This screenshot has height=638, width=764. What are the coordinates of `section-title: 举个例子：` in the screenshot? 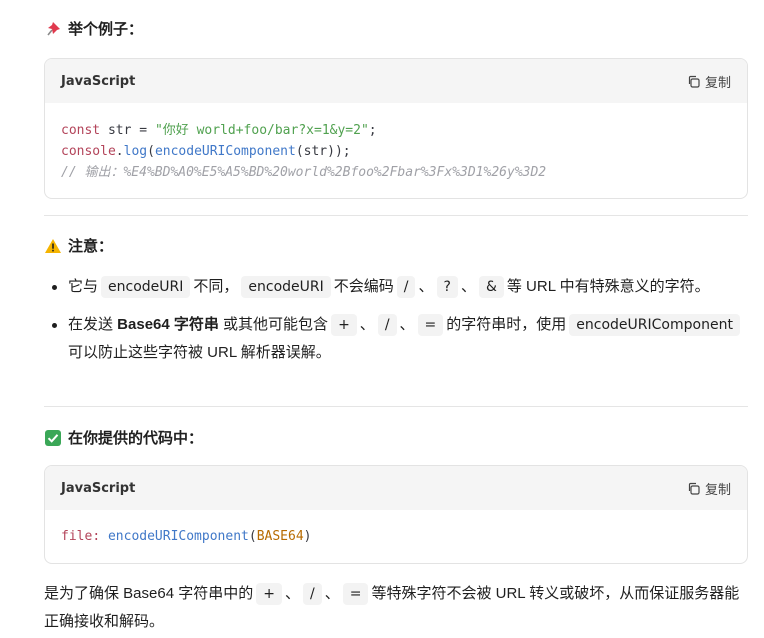 It's located at (106, 29).